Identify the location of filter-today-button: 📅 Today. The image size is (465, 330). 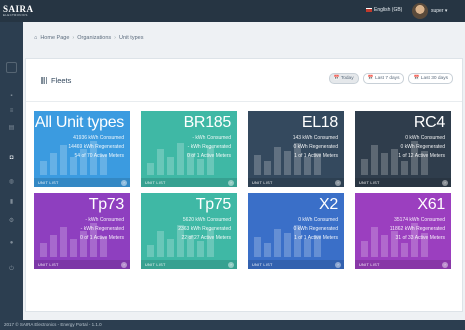
(343, 78).